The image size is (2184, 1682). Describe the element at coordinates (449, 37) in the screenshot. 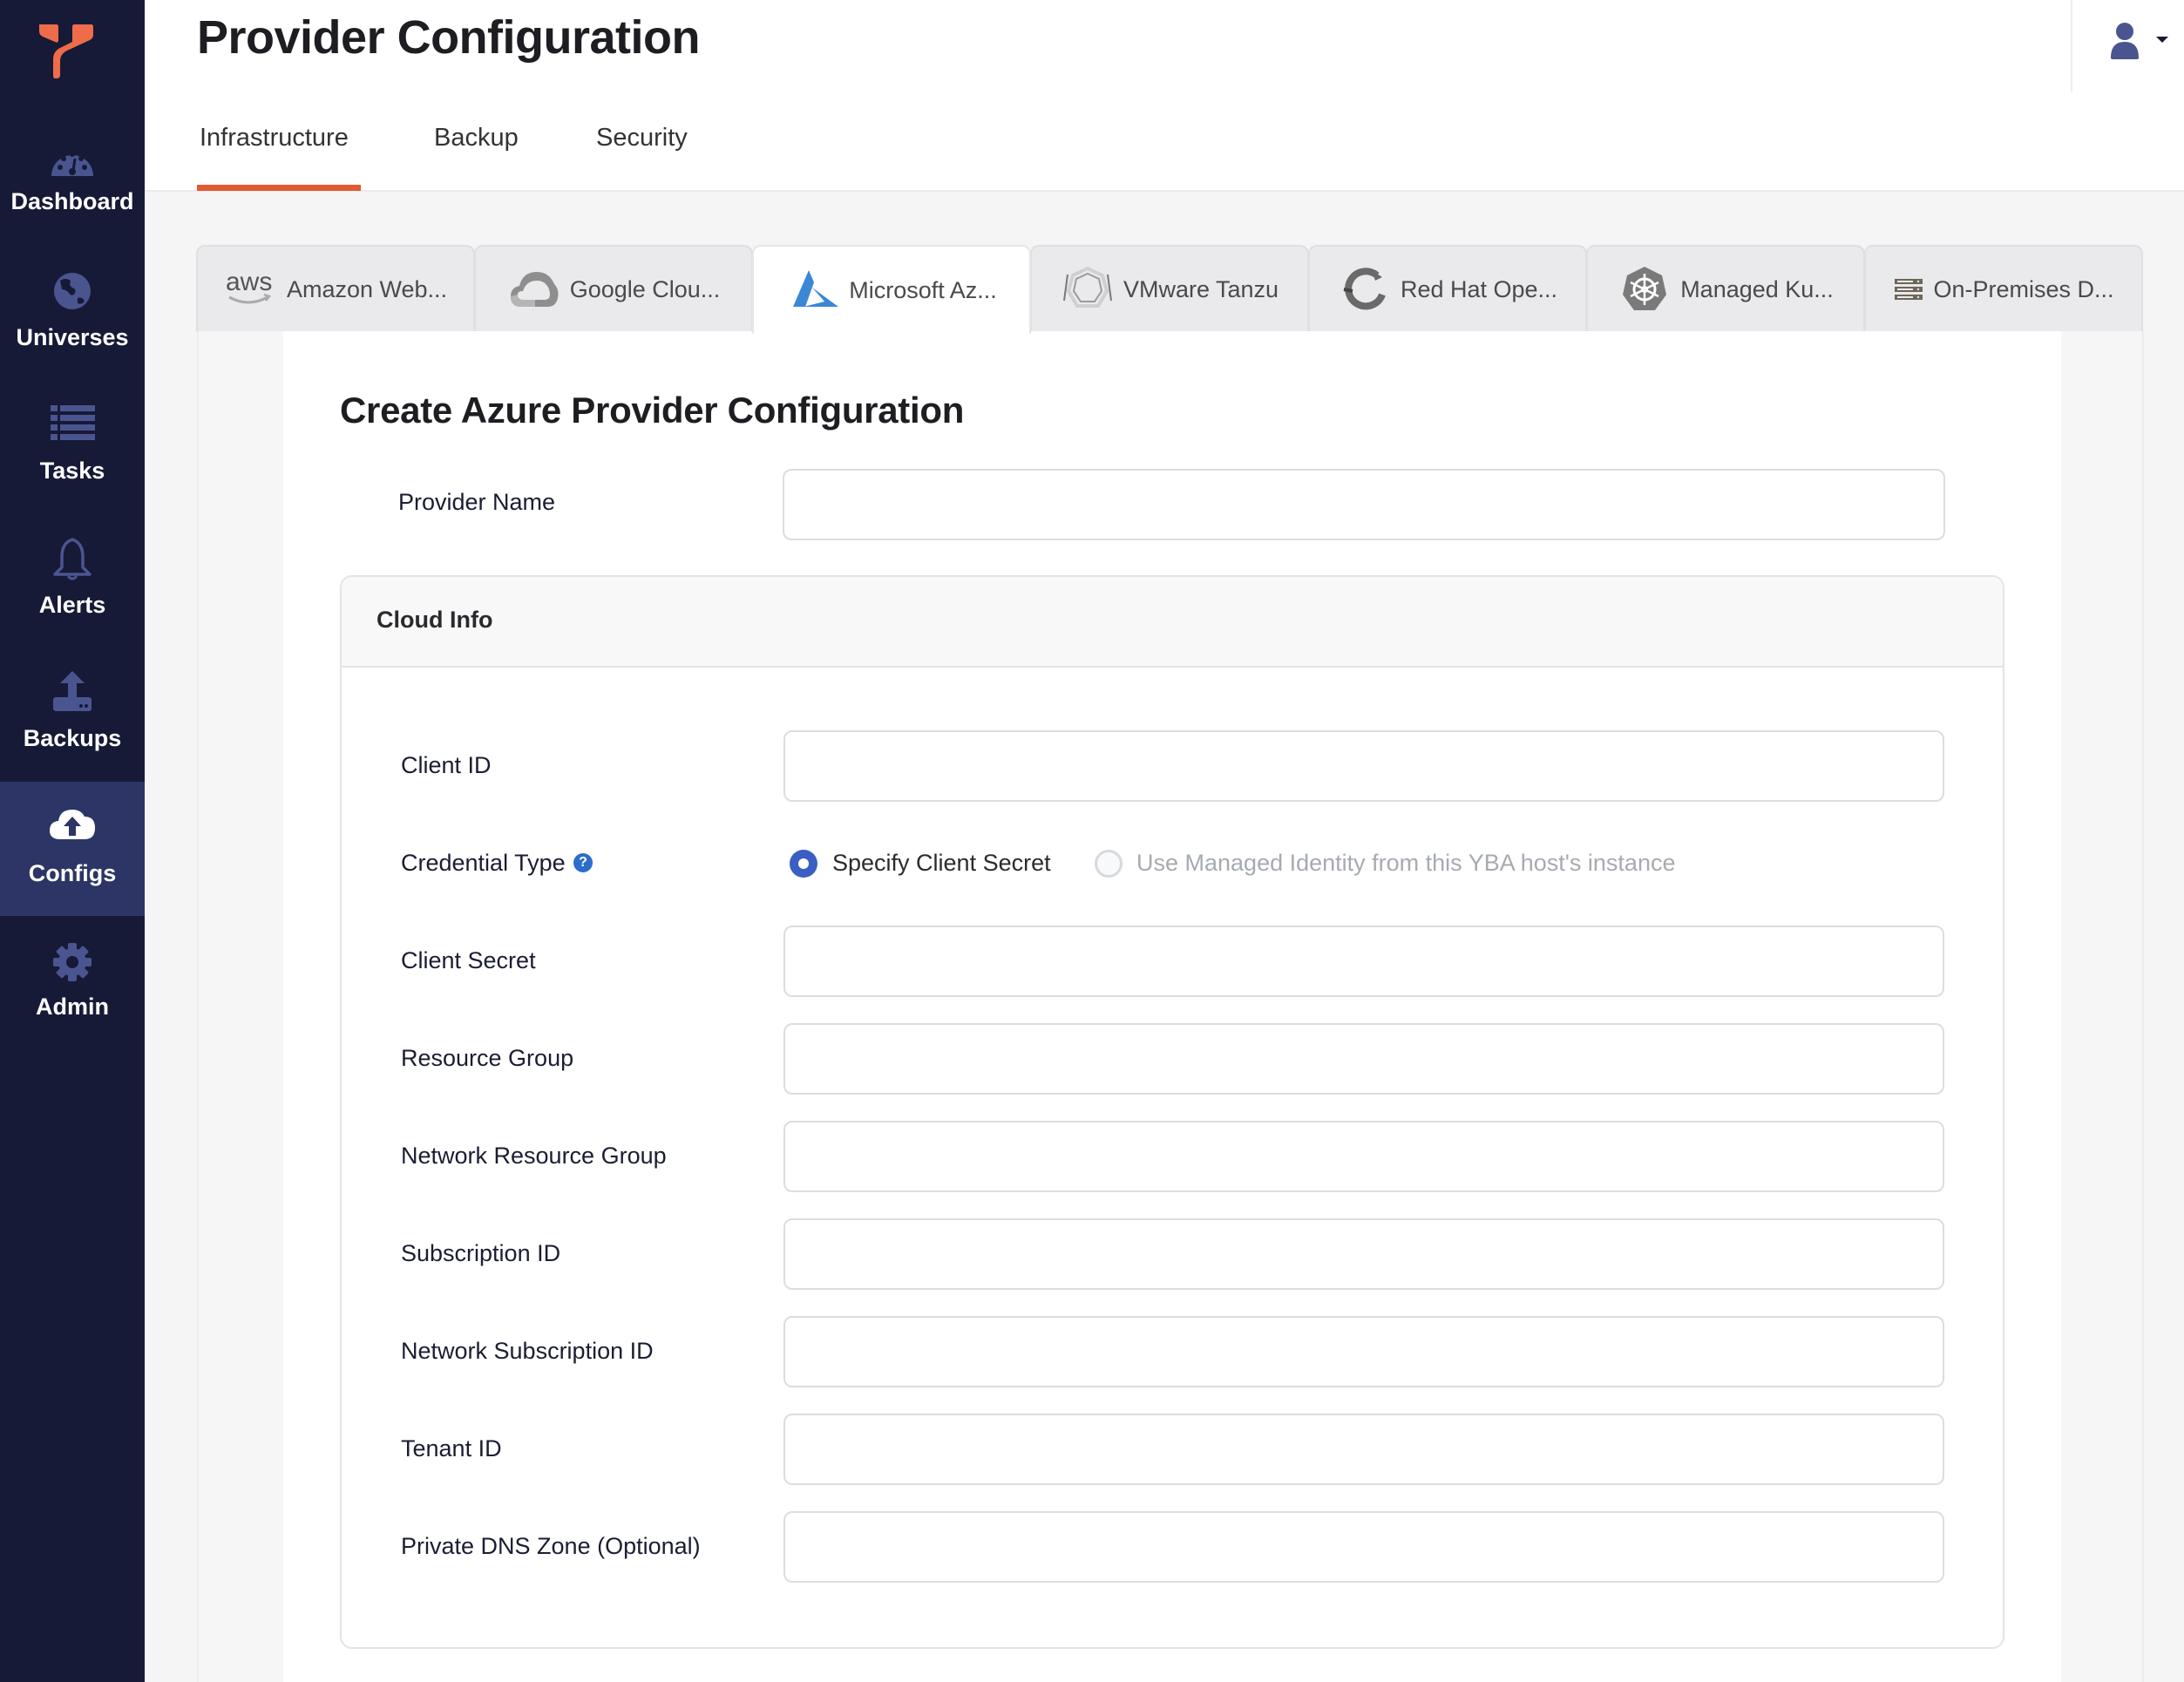

I see `page-title: Provider Configuration` at that location.